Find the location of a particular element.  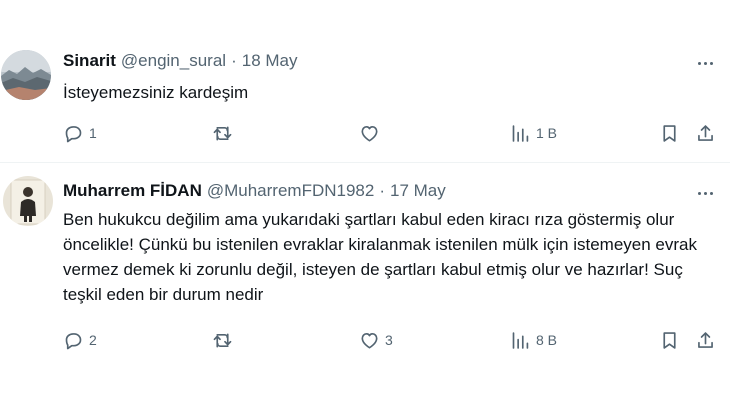

tweet-header: Sinarit @engin_sural · 18 May is located at coordinates (180, 61).